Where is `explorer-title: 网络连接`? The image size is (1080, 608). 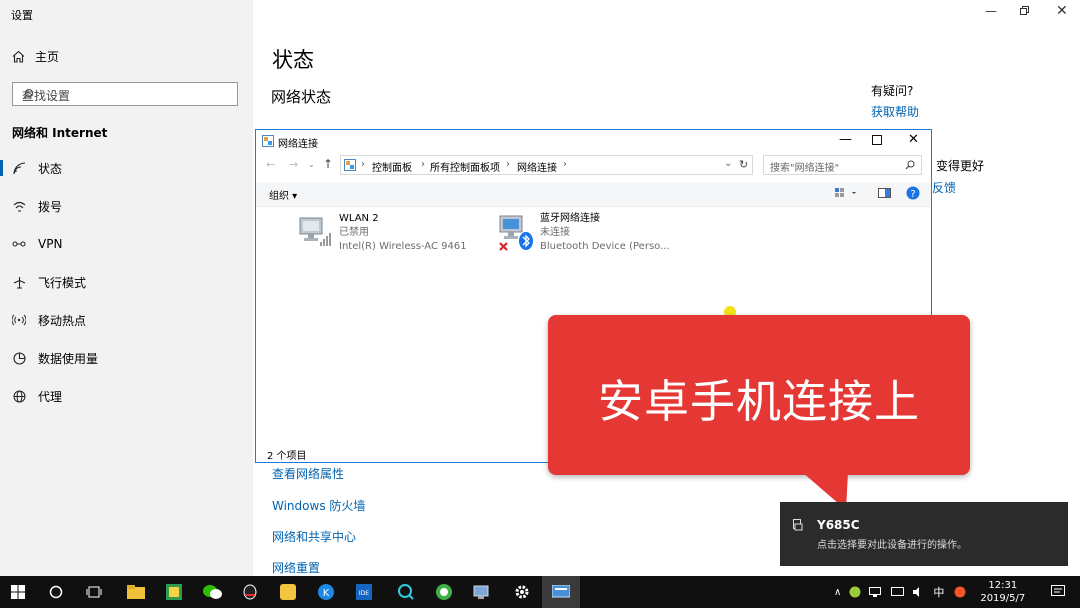
explorer-title: 网络连接 is located at coordinates (298, 144).